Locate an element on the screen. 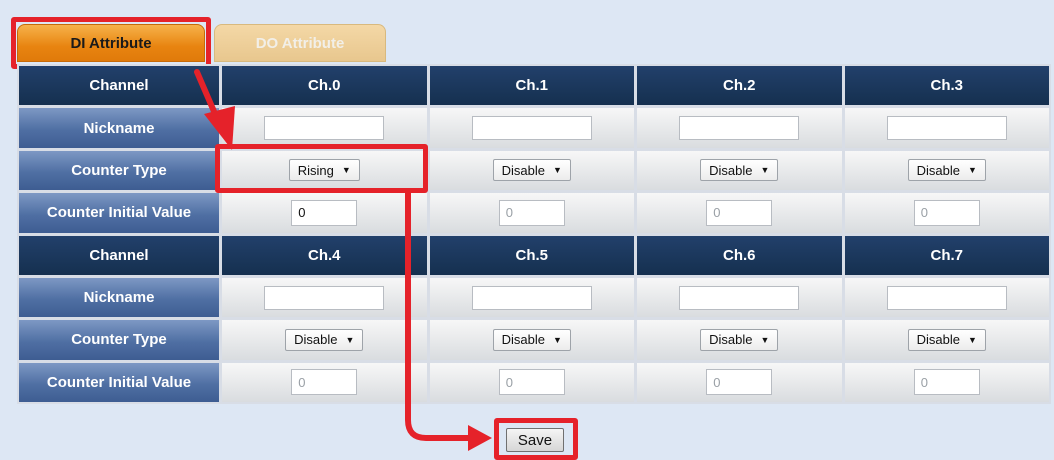 The image size is (1054, 460). counter-type-select-ch3: Disable ▼ is located at coordinates (946, 170).